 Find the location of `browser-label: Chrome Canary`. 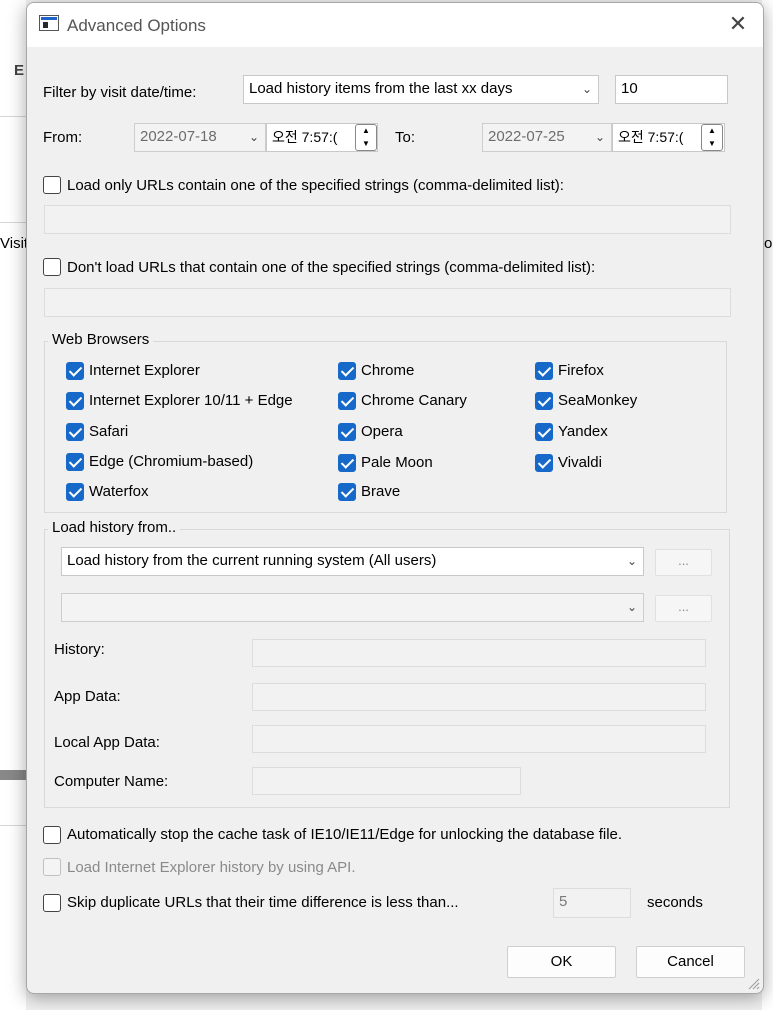

browser-label: Chrome Canary is located at coordinates (414, 400).